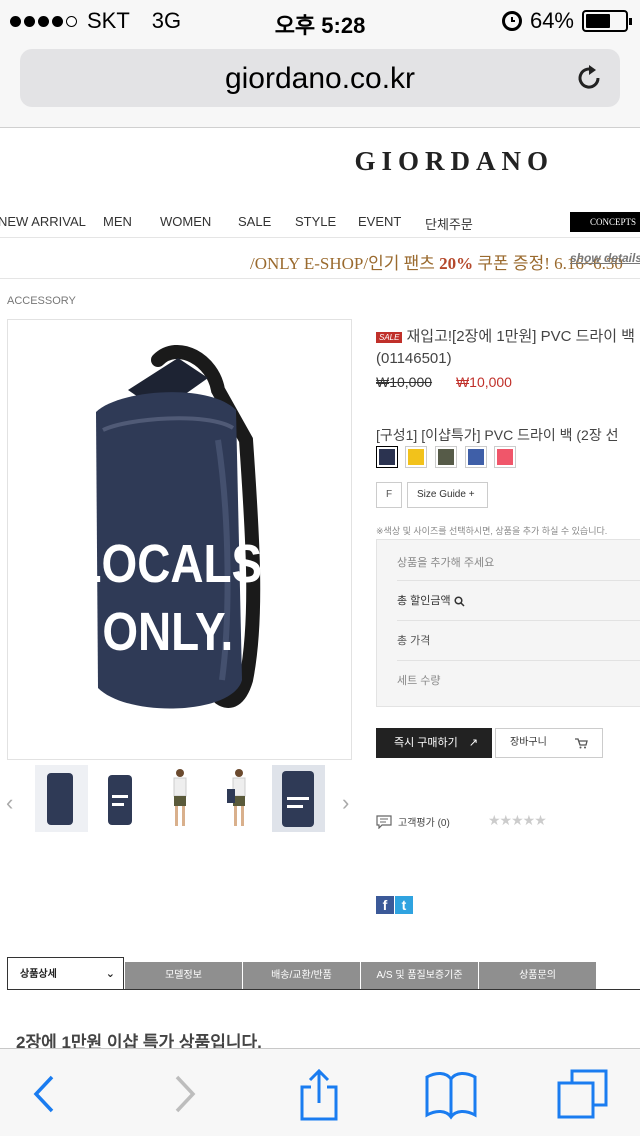 The width and height of the screenshot is (640, 1136). Describe the element at coordinates (426, 743) in the screenshot. I see `buy-now-label: 즉시 구매하기` at that location.